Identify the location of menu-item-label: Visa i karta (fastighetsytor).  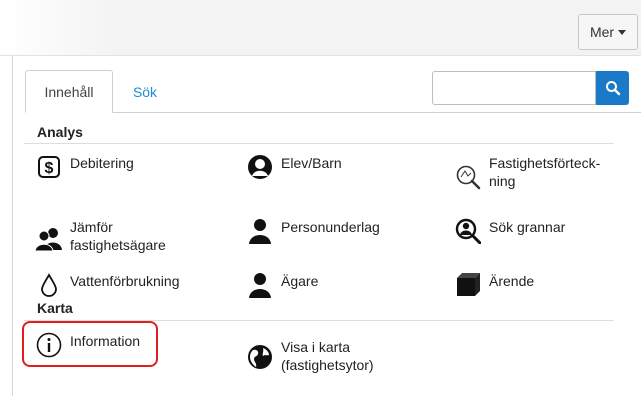
(327, 356).